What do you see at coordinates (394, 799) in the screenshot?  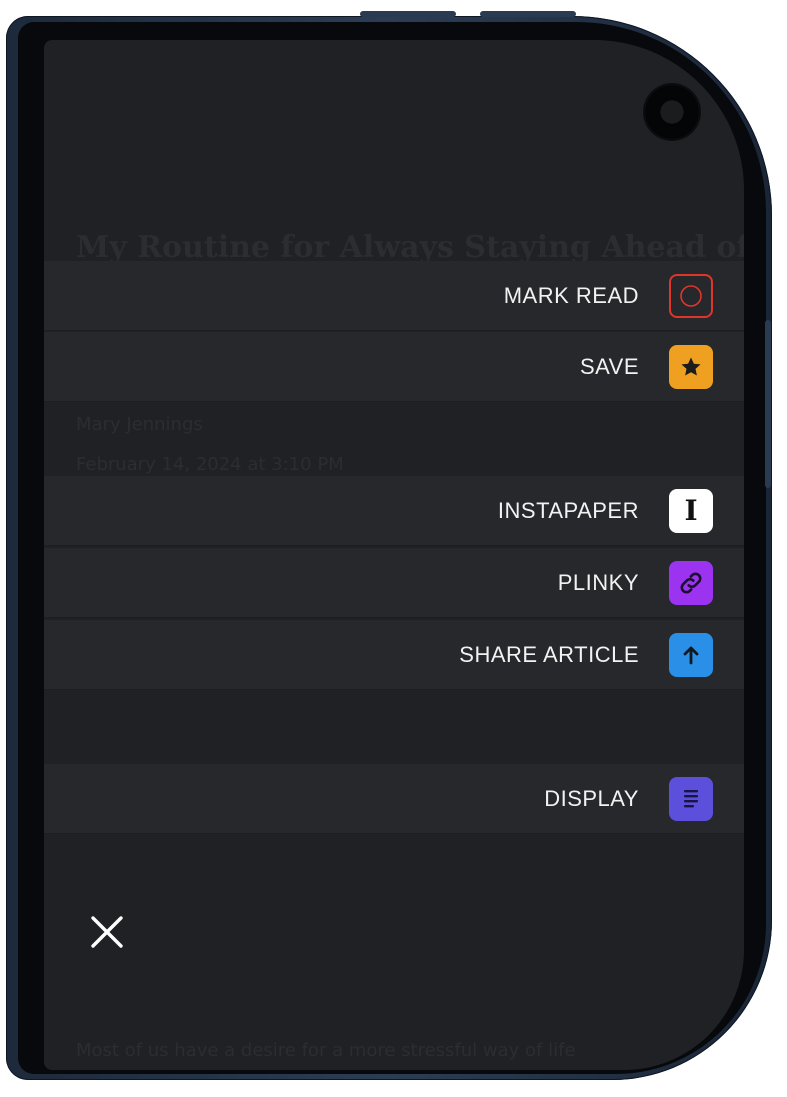 I see `menu-item-display: DISPLAY` at bounding box center [394, 799].